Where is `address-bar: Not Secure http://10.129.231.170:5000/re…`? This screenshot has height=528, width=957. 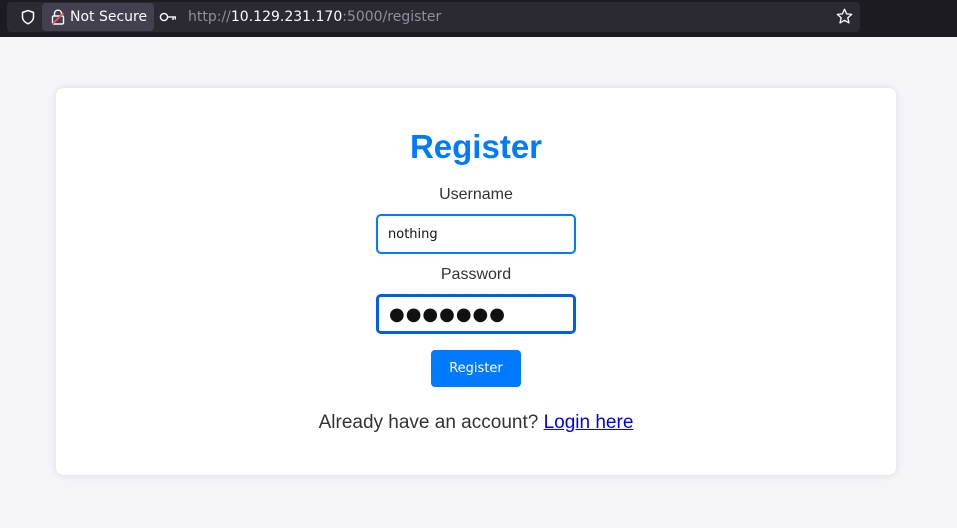
address-bar: Not Secure http://10.129.231.170:5000/re… is located at coordinates (433, 17).